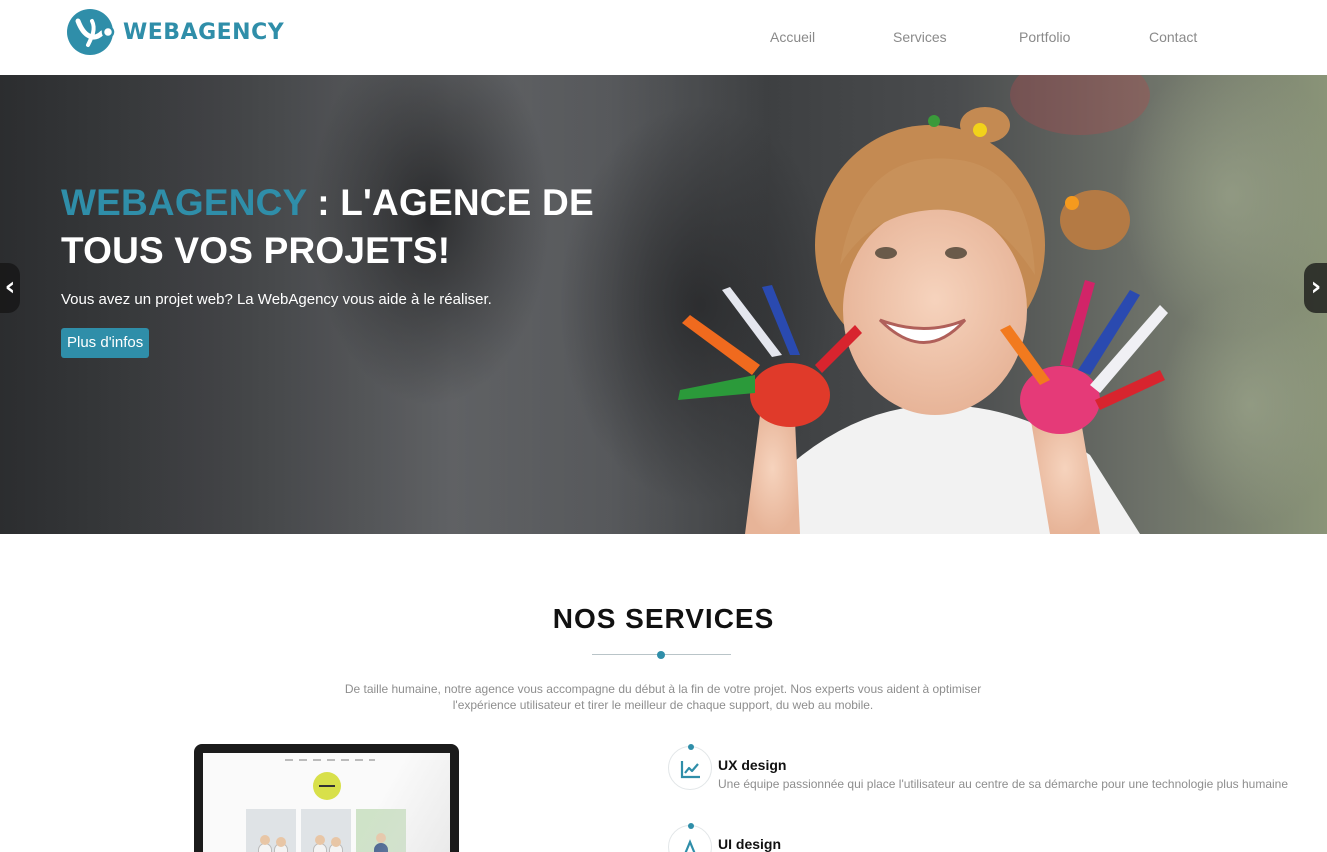 Image resolution: width=1327 pixels, height=852 pixels. What do you see at coordinates (690, 767) in the screenshot?
I see `line-chart-icon` at bounding box center [690, 767].